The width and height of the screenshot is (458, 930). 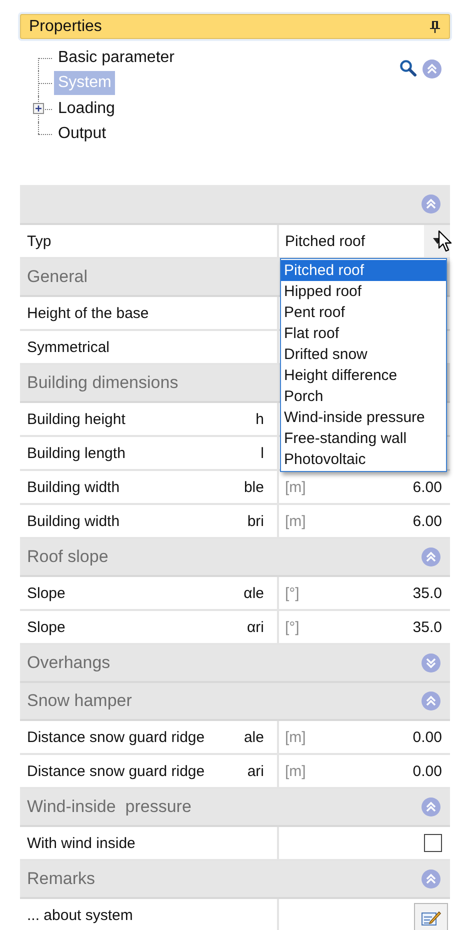 I want to click on tree-item: Basic parameter, so click(x=116, y=58).